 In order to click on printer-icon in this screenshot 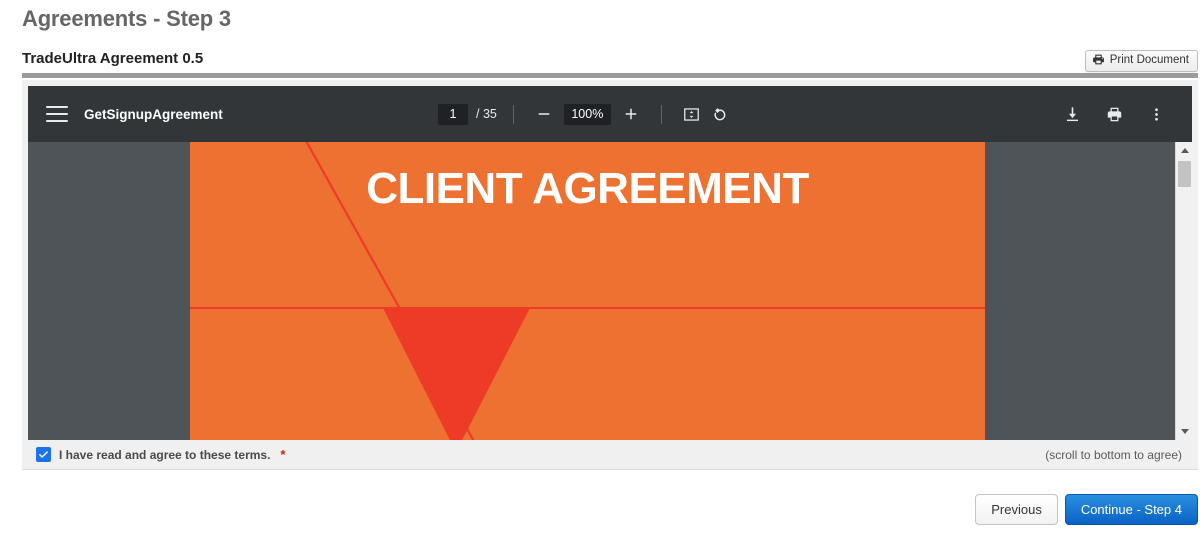, I will do `click(1098, 61)`.